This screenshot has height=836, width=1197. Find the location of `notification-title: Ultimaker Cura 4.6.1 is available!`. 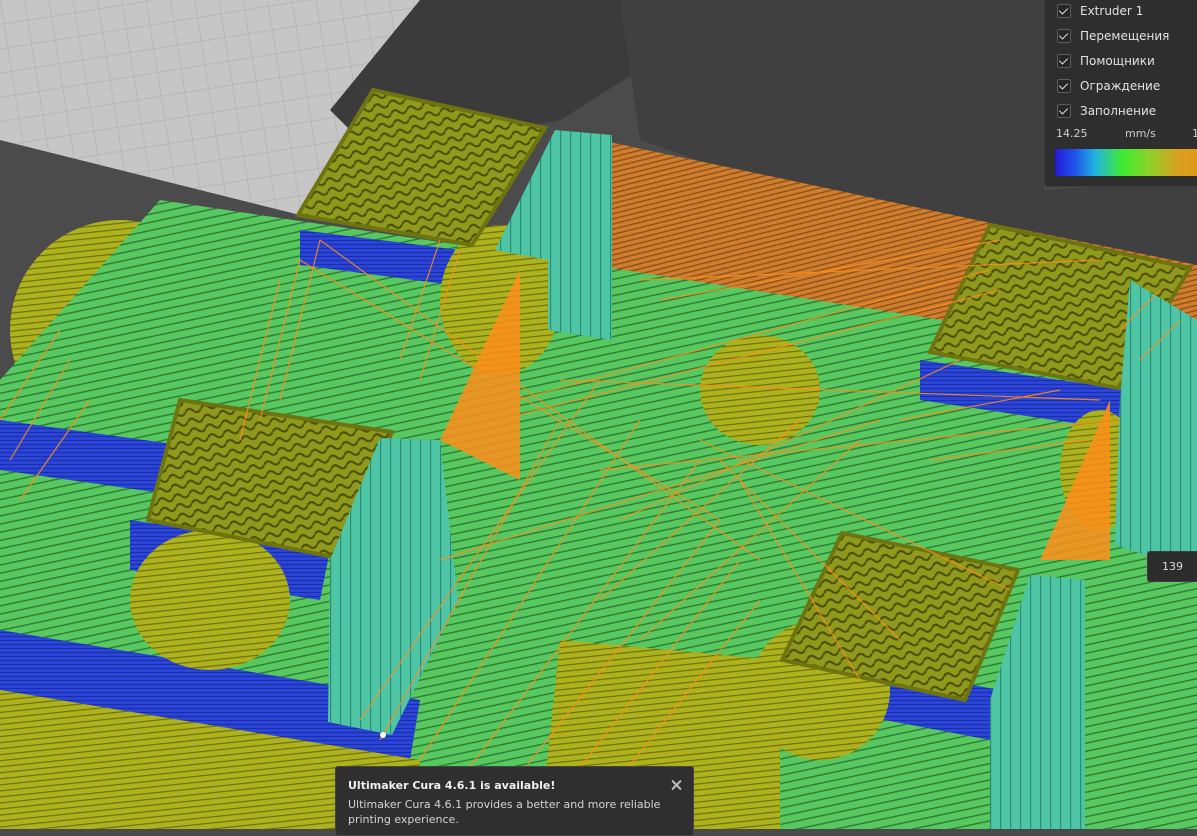

notification-title: Ultimaker Cura 4.6.1 is available! is located at coordinates (452, 785).